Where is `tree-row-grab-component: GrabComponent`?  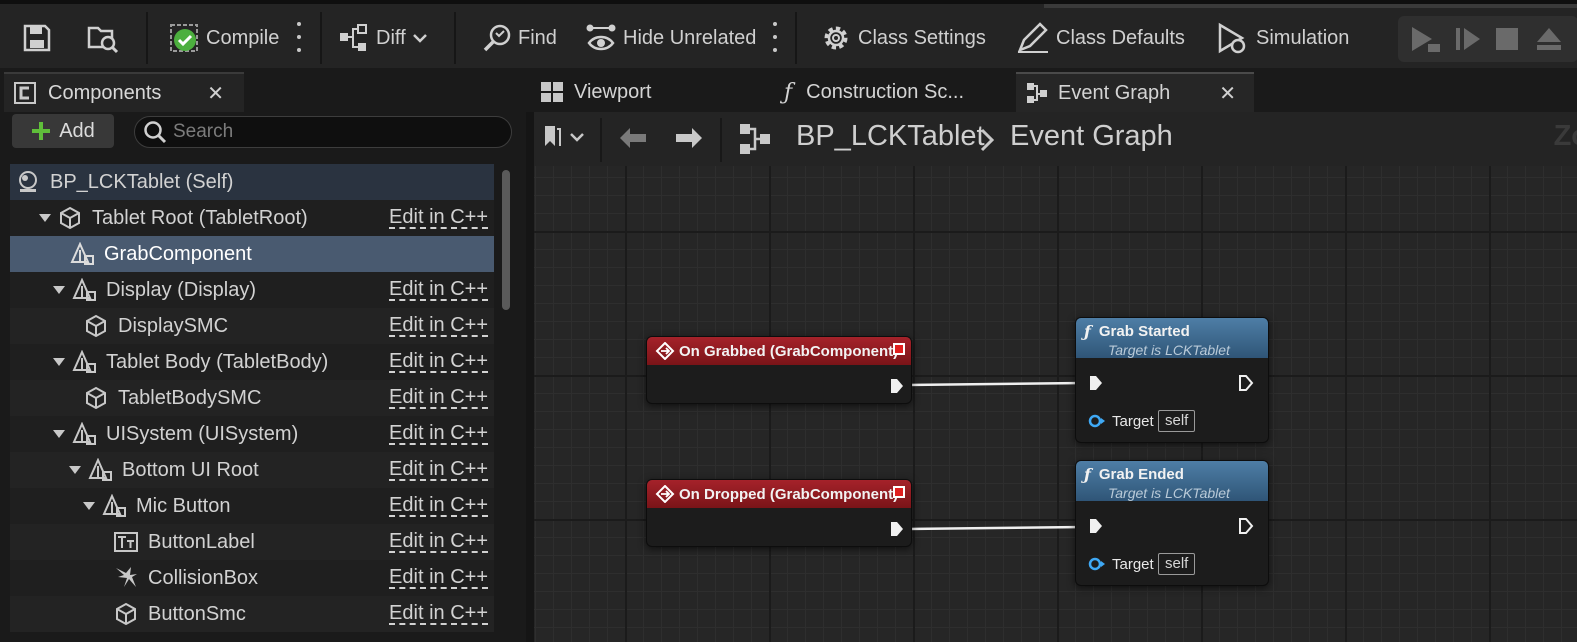 tree-row-grab-component: GrabComponent is located at coordinates (252, 254).